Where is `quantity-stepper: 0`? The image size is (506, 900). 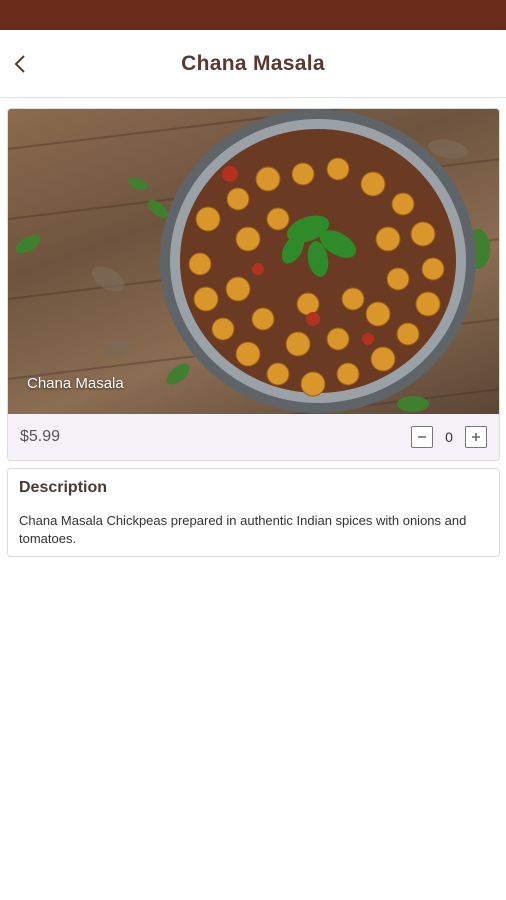 quantity-stepper: 0 is located at coordinates (449, 437).